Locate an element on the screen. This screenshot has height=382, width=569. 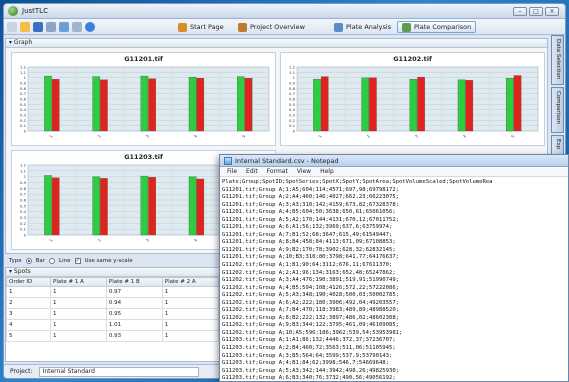
open-folder-icon is located at coordinates (25, 26).